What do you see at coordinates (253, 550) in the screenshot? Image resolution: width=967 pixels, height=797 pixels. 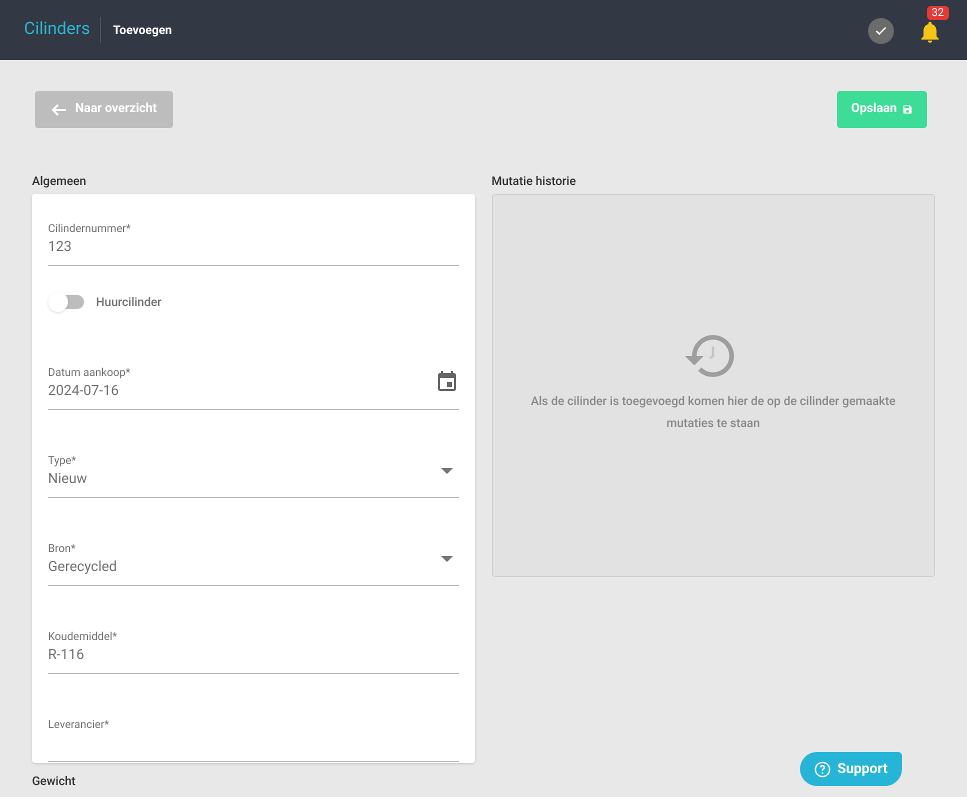 I see `select-field: Bron* Gerecycled` at bounding box center [253, 550].